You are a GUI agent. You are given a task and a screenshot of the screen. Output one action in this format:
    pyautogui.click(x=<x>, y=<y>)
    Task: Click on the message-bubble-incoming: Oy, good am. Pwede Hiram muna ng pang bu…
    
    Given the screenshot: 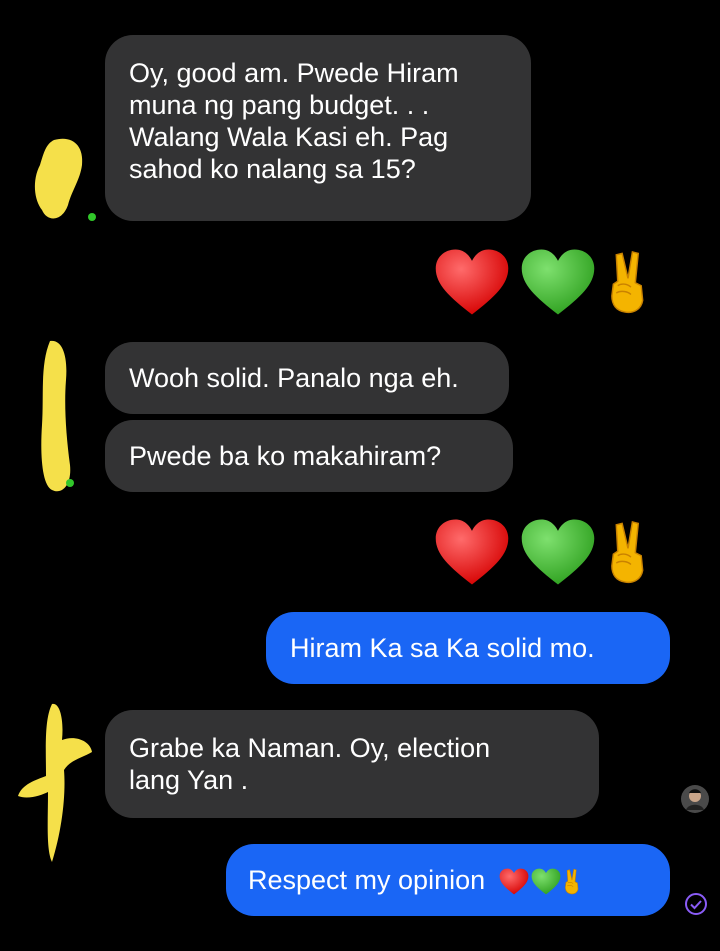 What is the action you would take?
    pyautogui.click(x=318, y=128)
    